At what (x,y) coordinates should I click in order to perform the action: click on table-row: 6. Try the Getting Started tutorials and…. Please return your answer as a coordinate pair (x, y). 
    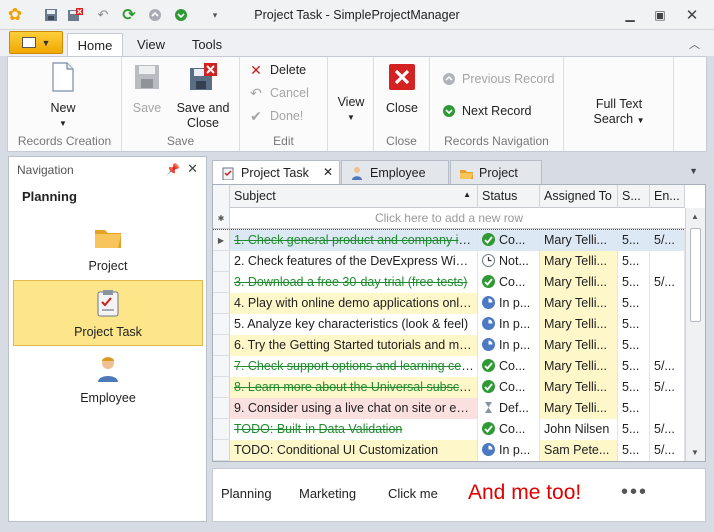
    Looking at the image, I should click on (449, 345).